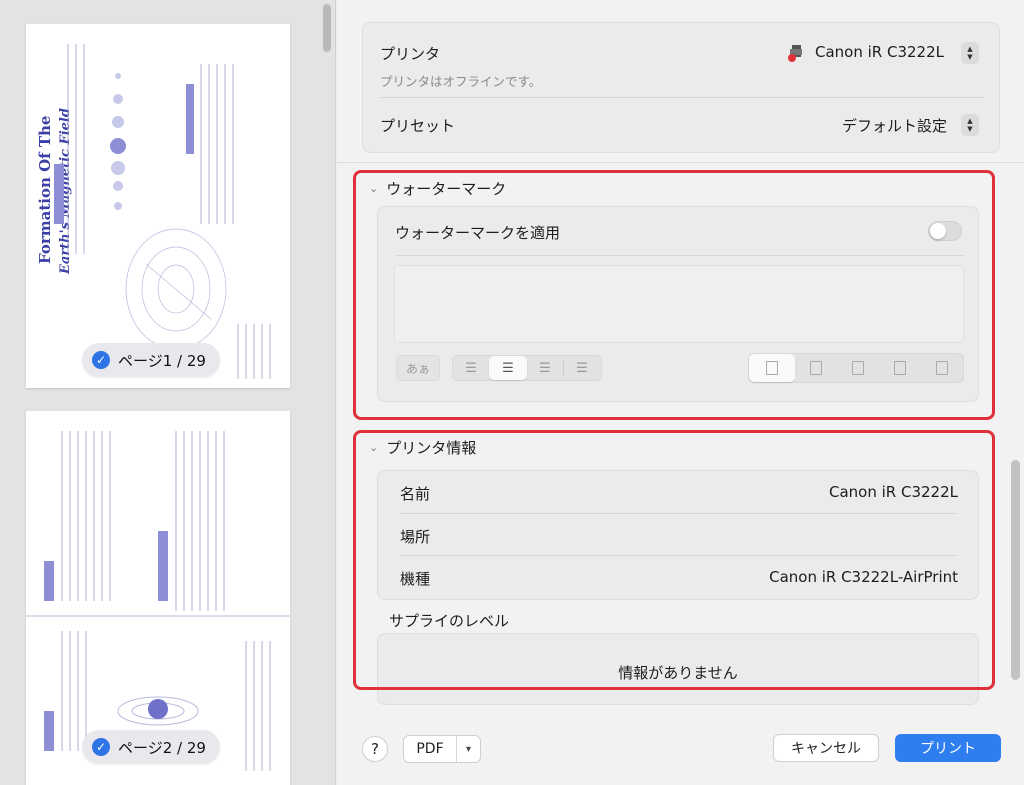  I want to click on preset-label: プリセット, so click(418, 126).